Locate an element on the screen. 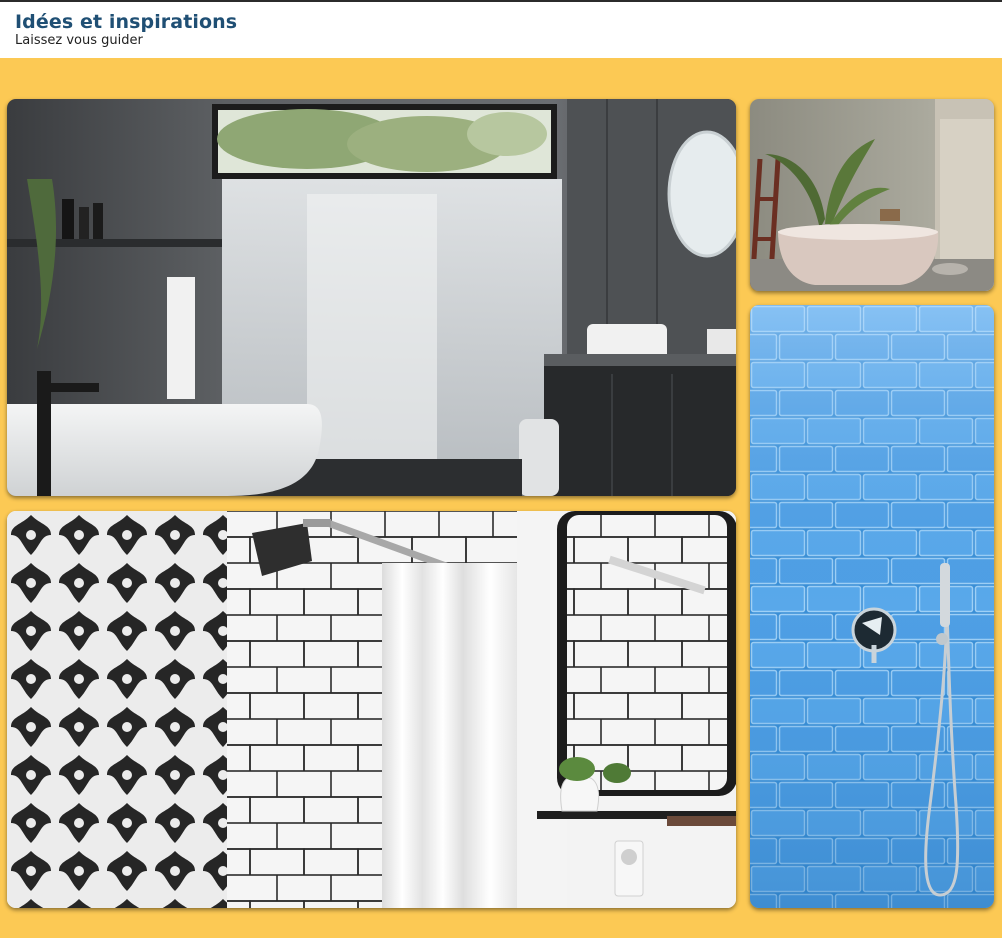 The width and height of the screenshot is (1002, 938). page-subtitle: Laissez vous guider is located at coordinates (79, 40).